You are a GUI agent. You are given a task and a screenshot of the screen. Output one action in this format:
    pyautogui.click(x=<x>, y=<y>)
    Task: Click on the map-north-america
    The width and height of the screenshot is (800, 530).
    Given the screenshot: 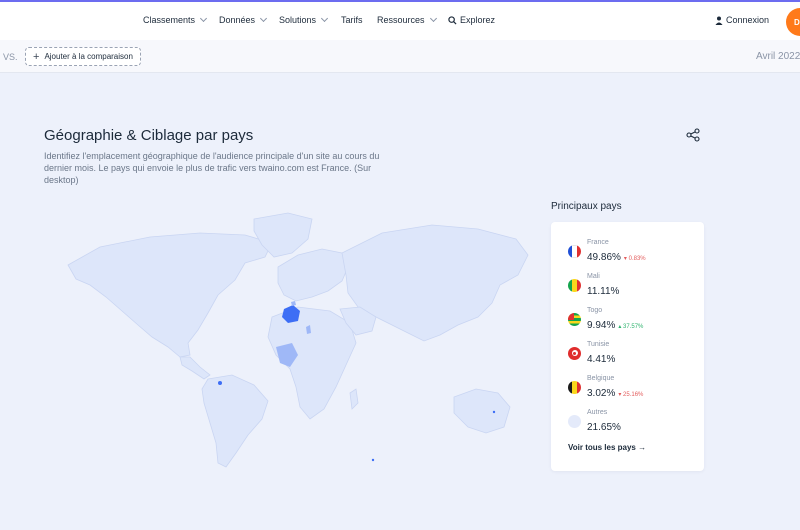 What is the action you would take?
    pyautogui.click(x=170, y=295)
    